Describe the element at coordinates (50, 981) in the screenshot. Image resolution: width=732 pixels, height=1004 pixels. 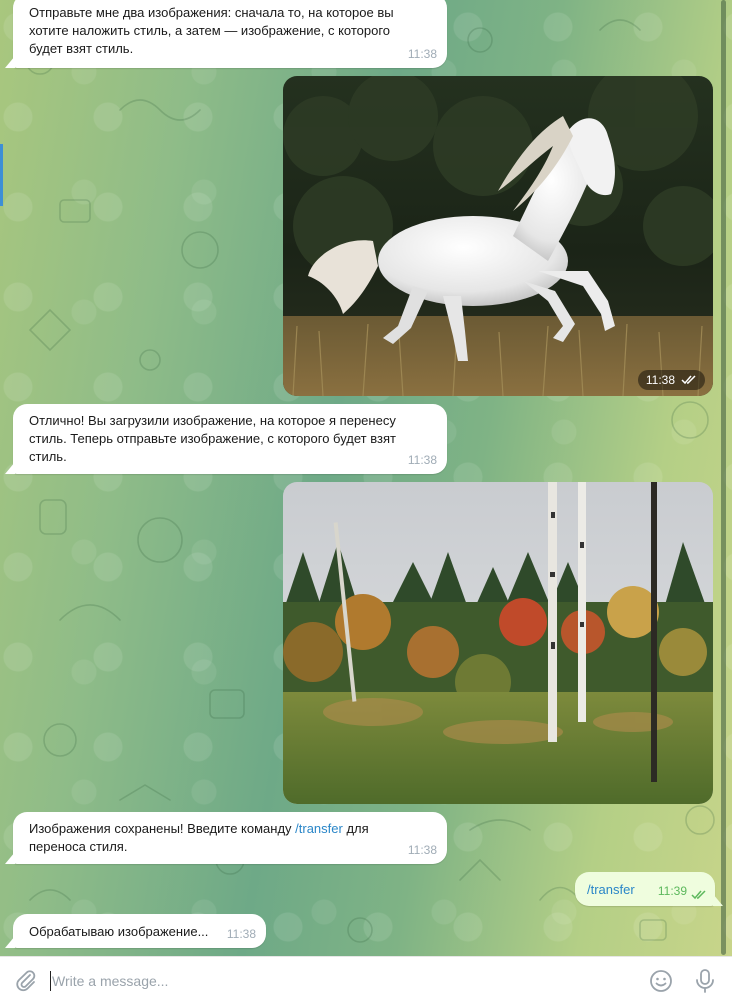
I see `text-cursor` at that location.